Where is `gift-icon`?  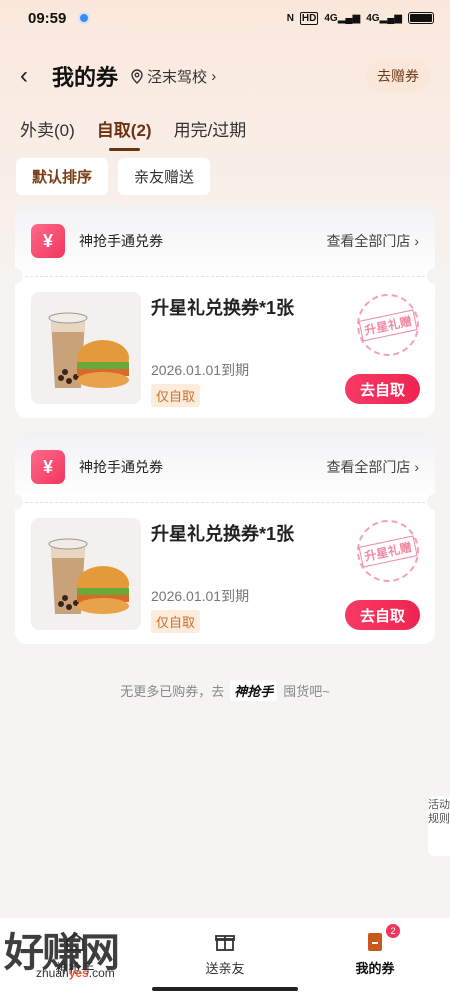
gift-icon is located at coordinates (225, 943).